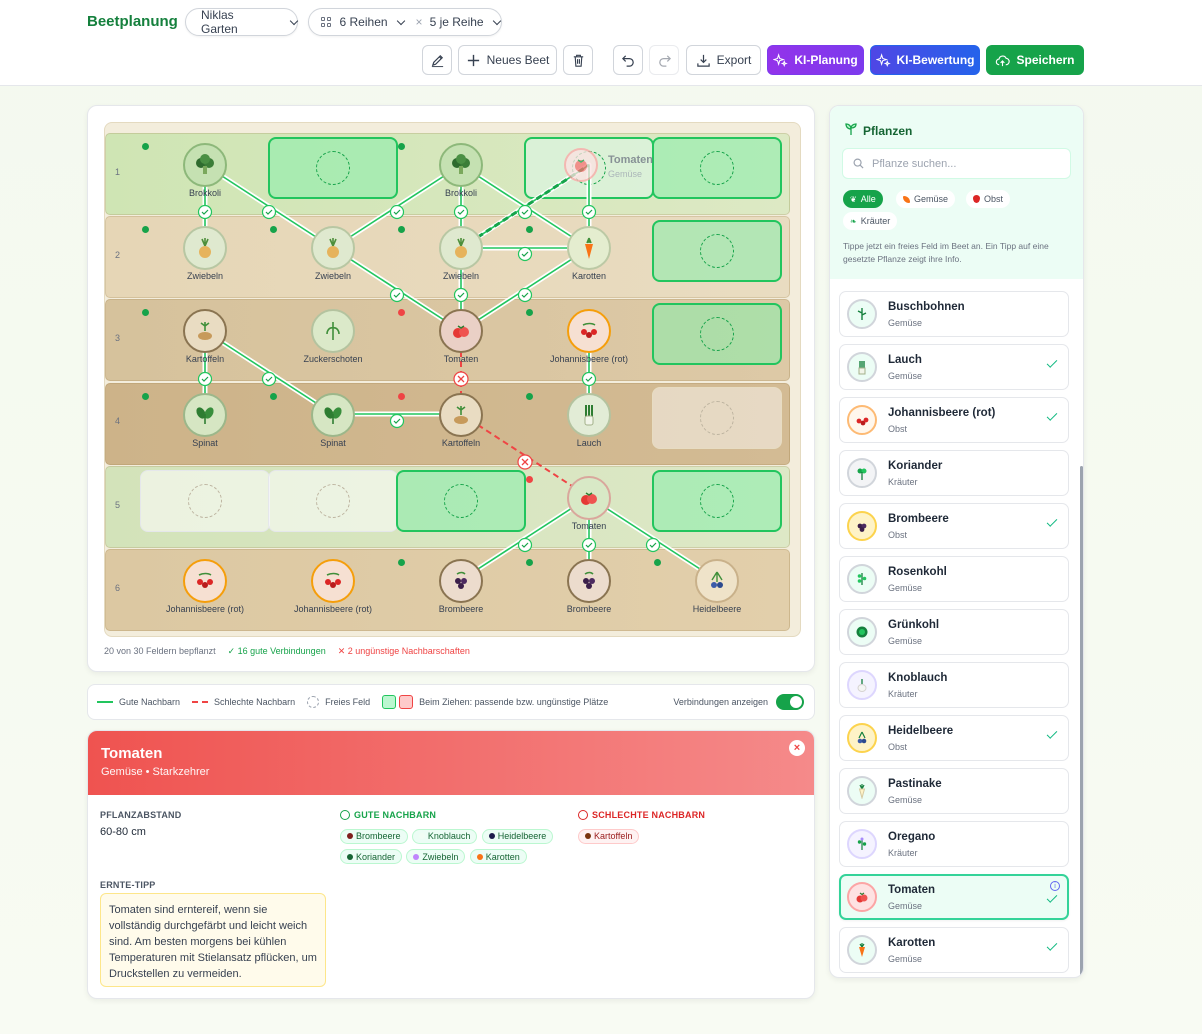 The height and width of the screenshot is (1034, 1202). What do you see at coordinates (1035, 60) in the screenshot?
I see `save-button: Speichern` at bounding box center [1035, 60].